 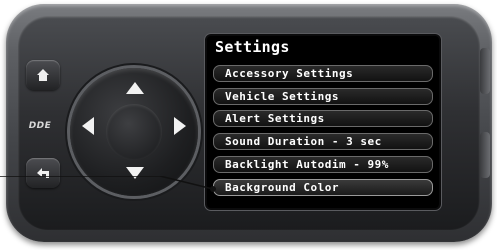 I want to click on back-icon, so click(x=43, y=173).